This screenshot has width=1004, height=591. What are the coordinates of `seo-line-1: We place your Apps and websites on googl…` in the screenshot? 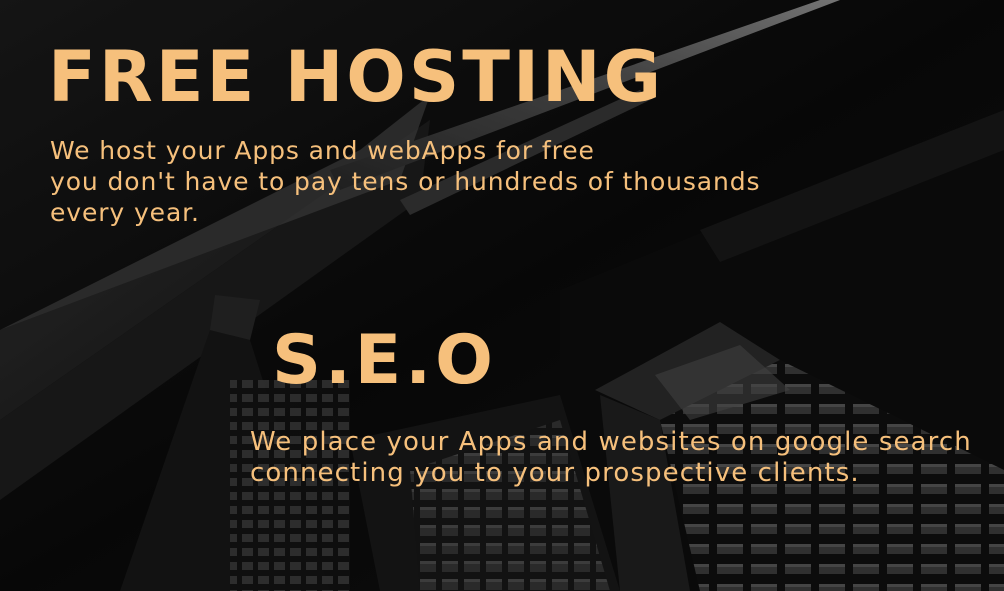 It's located at (611, 442).